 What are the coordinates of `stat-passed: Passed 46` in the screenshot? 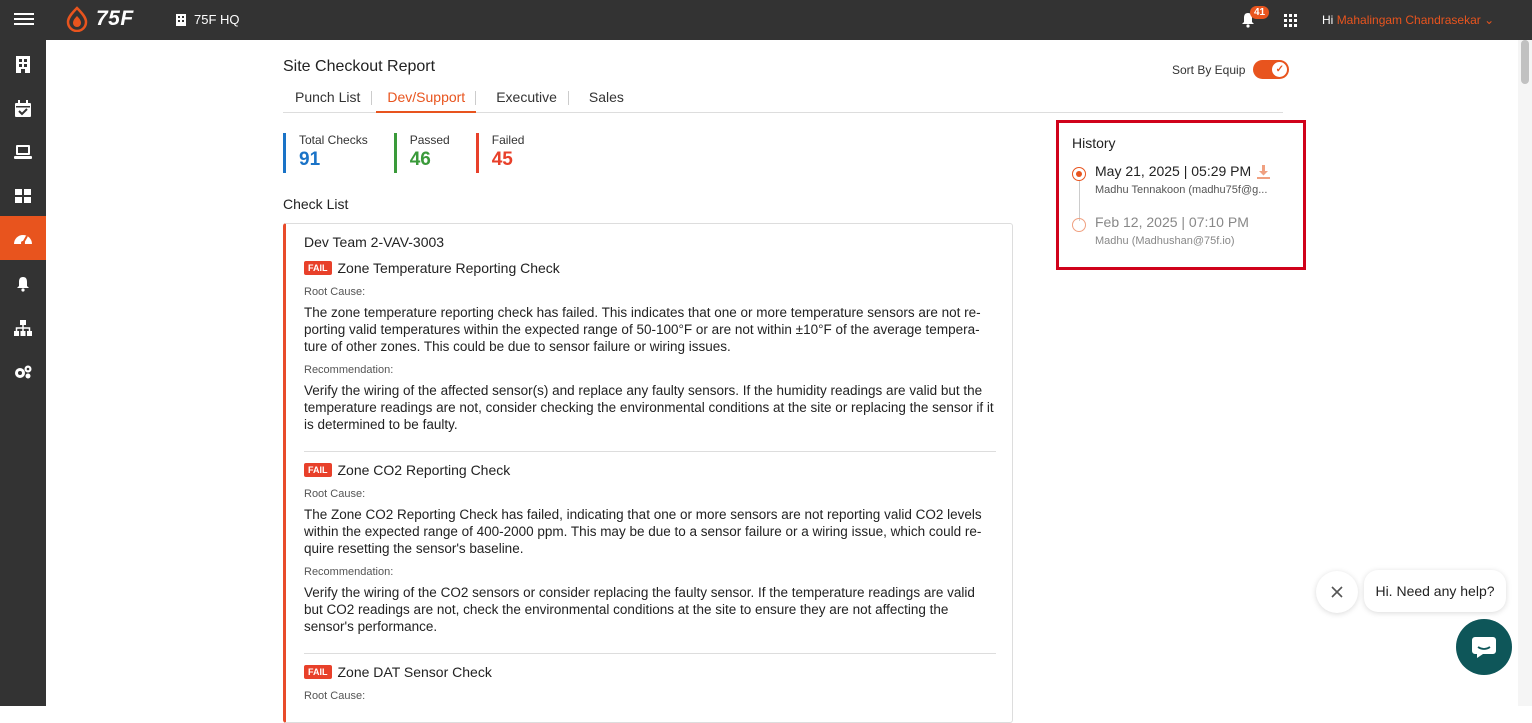 It's located at (421, 153).